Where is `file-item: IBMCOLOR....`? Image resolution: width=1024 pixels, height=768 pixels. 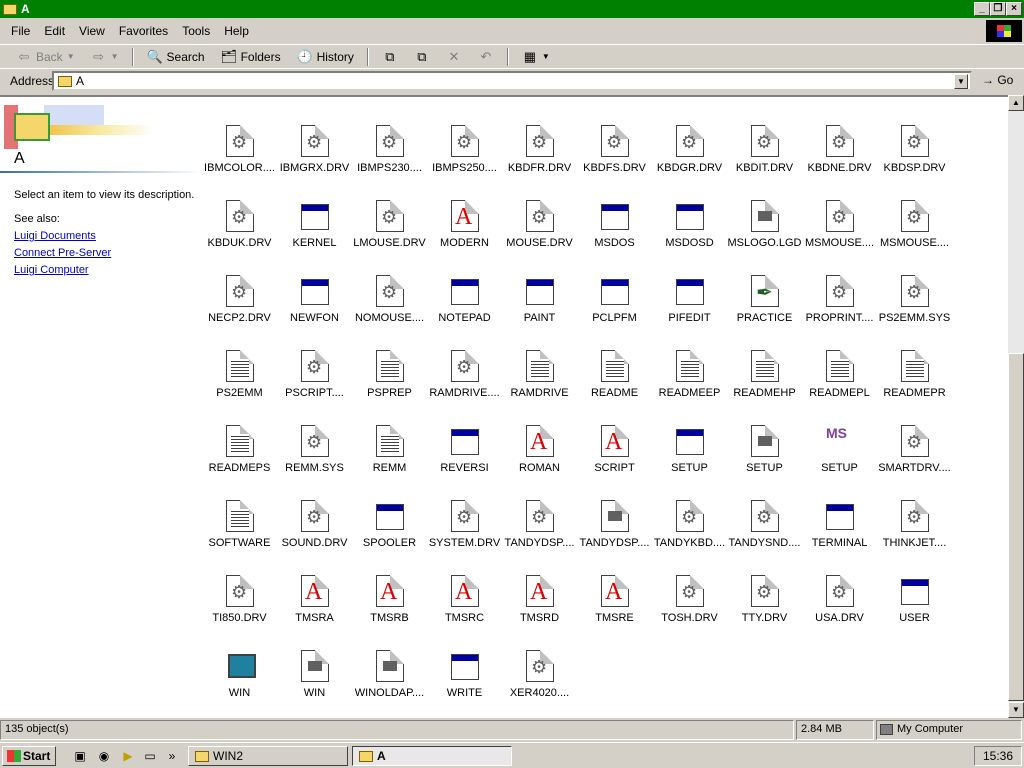 file-item: IBMCOLOR.... is located at coordinates (239, 160).